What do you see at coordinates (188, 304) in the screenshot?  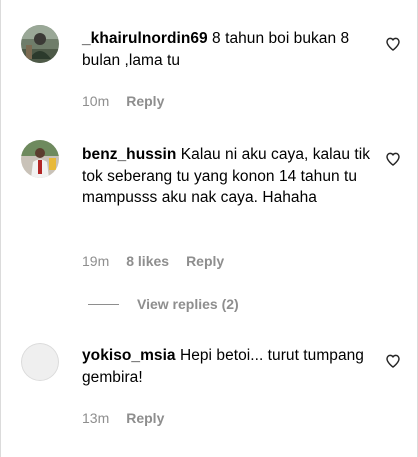 I see `view-replies-label: View replies (2)` at bounding box center [188, 304].